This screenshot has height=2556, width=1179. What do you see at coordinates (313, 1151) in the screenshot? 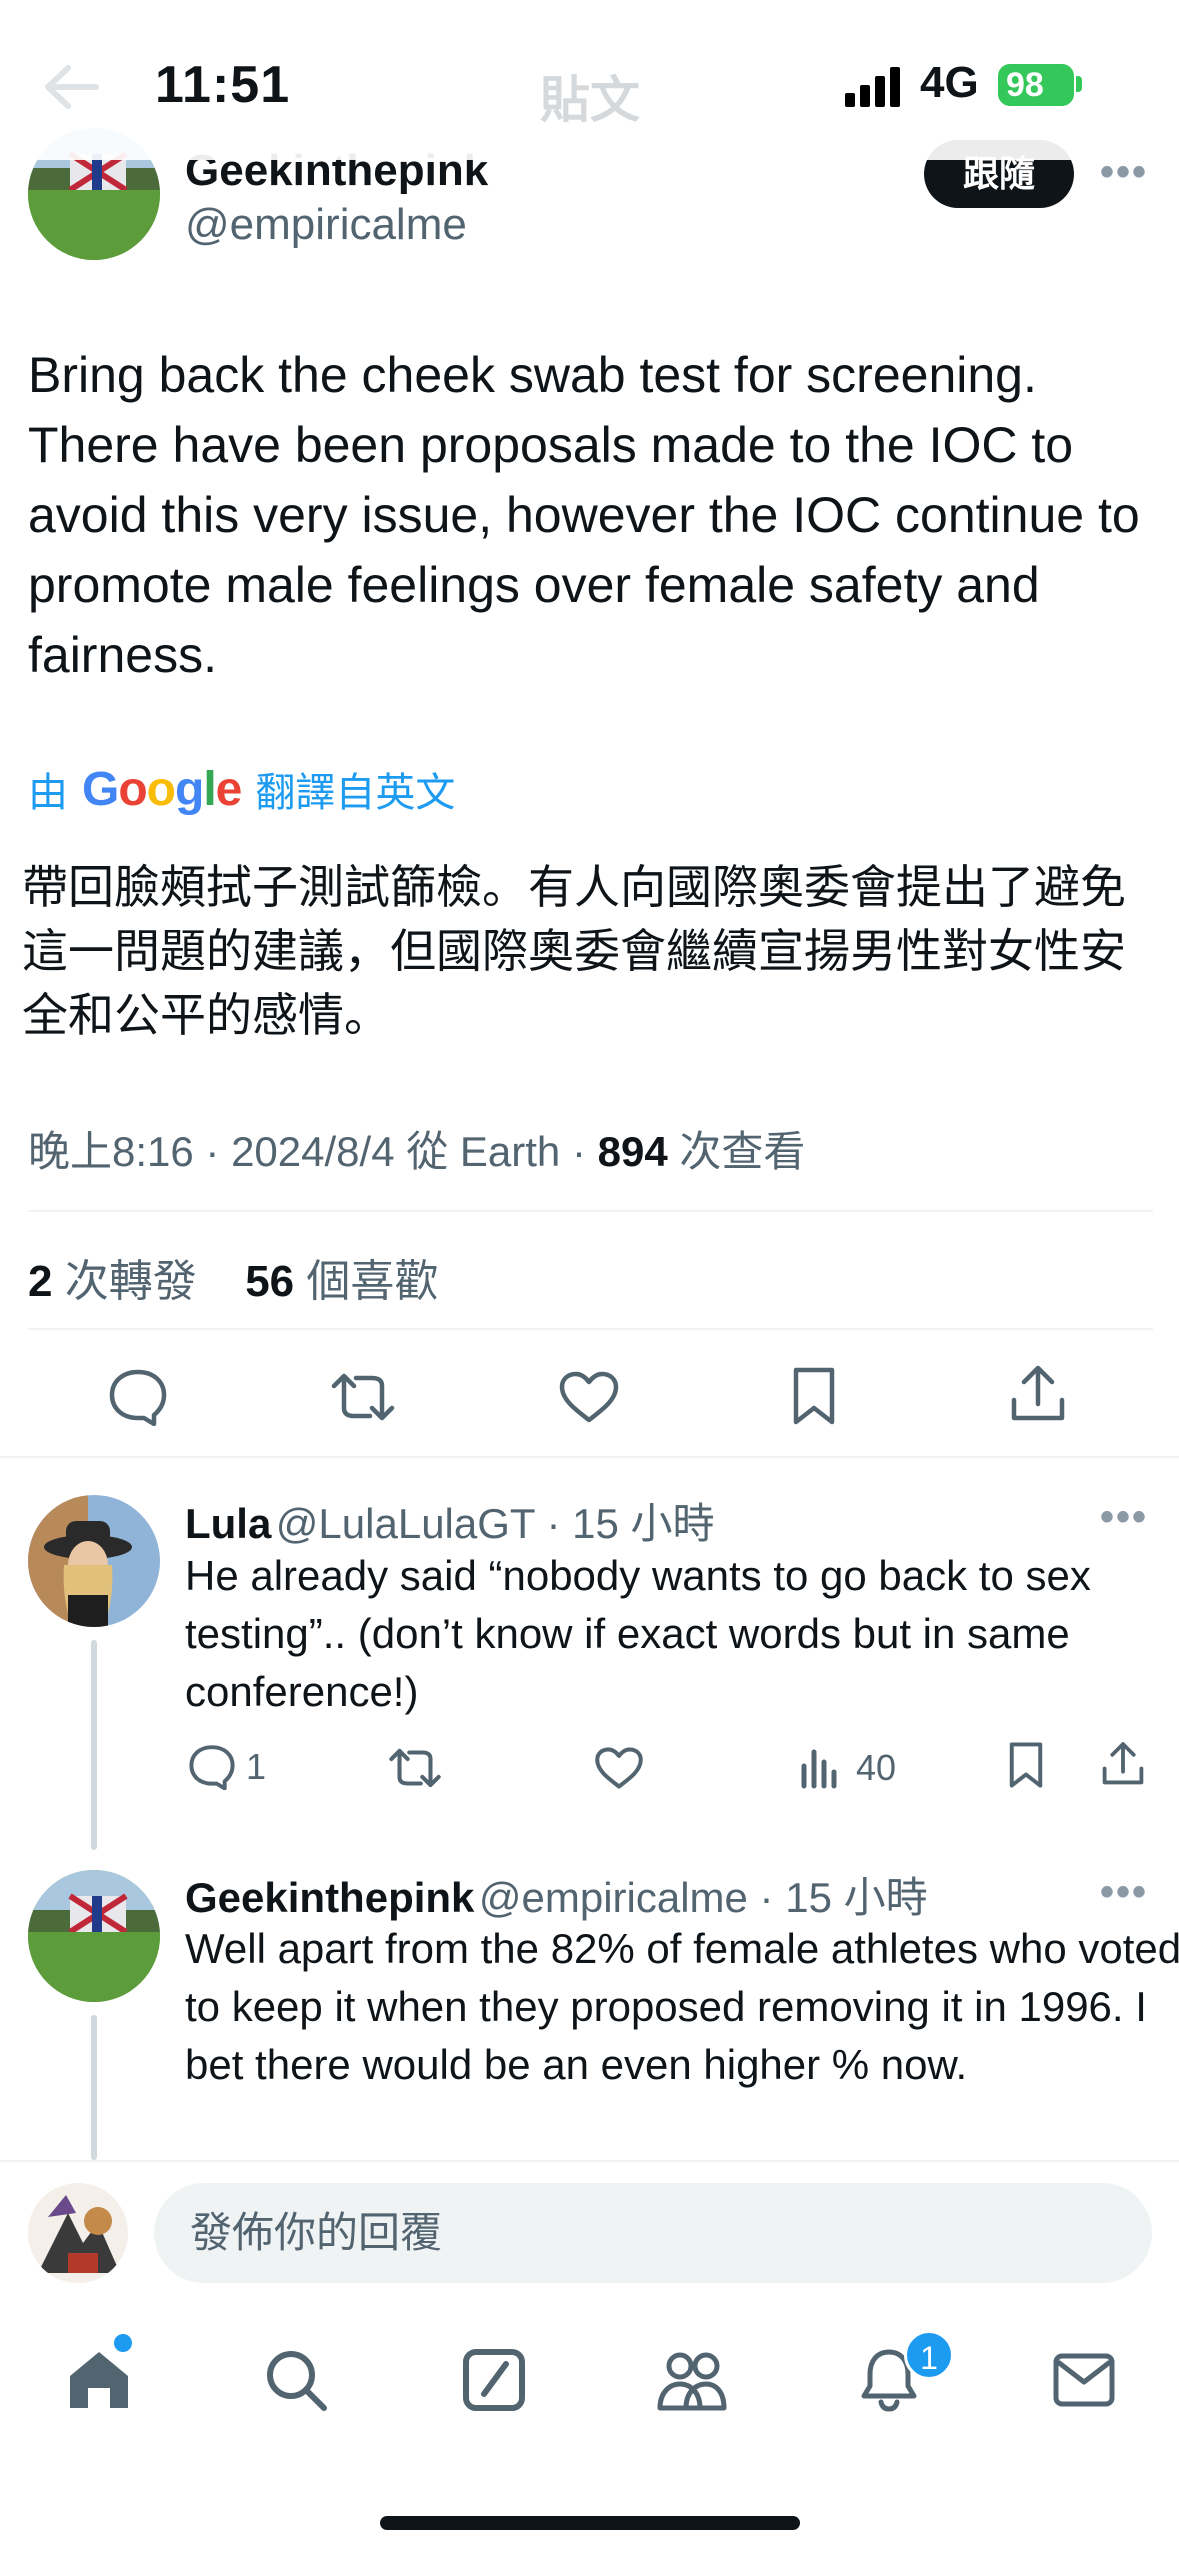
I see `tweet-timestamp: 晚上8:16 · 2024/8/4 從 Earth ·` at bounding box center [313, 1151].